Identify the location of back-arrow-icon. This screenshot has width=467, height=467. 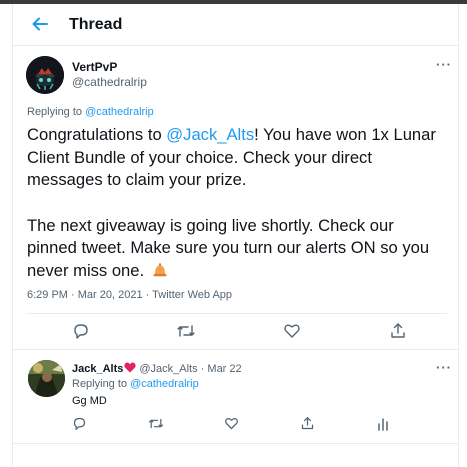
(40, 24).